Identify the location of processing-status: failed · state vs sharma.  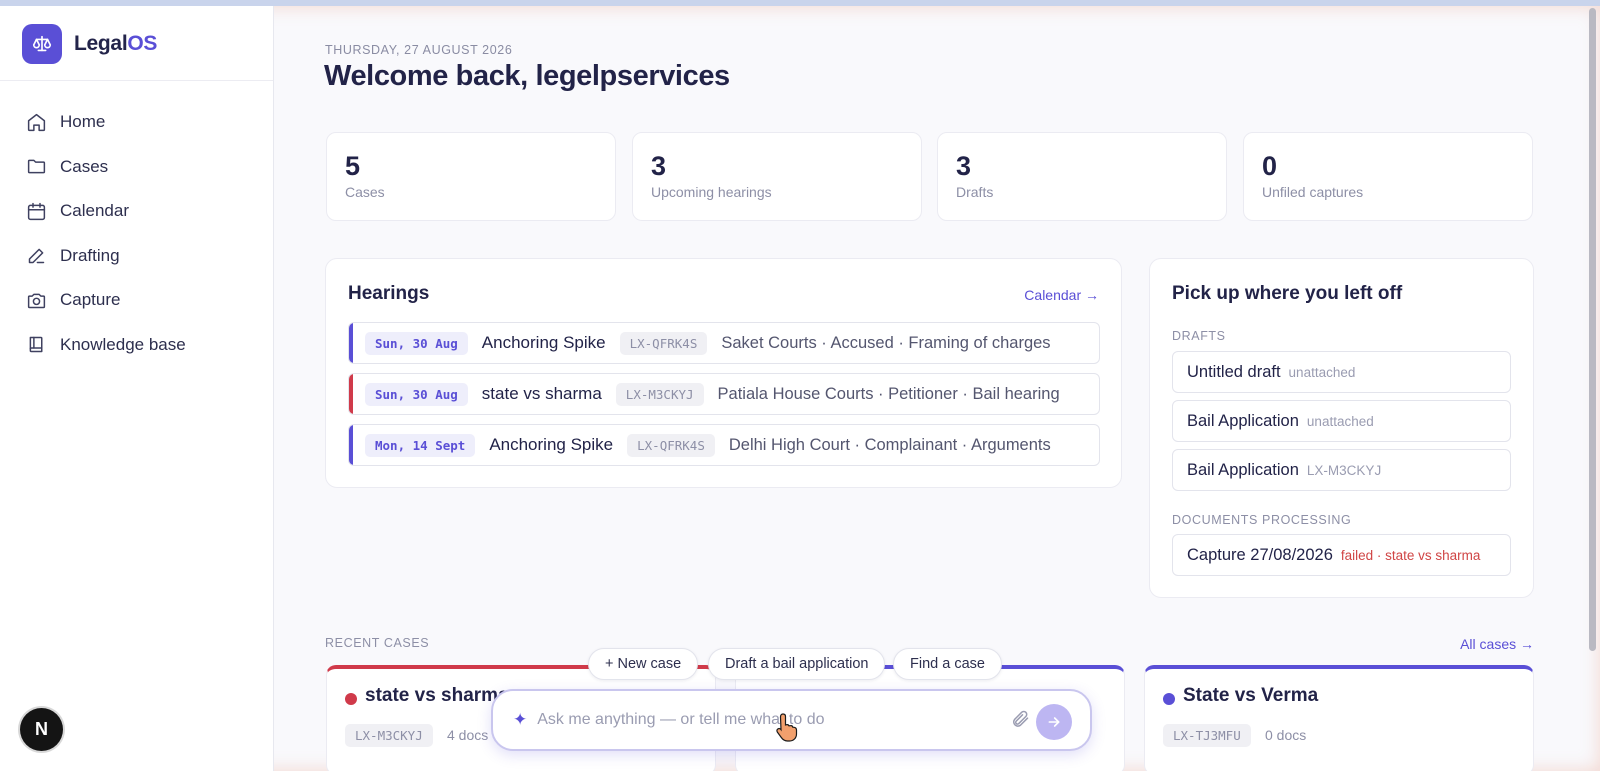
(1410, 555).